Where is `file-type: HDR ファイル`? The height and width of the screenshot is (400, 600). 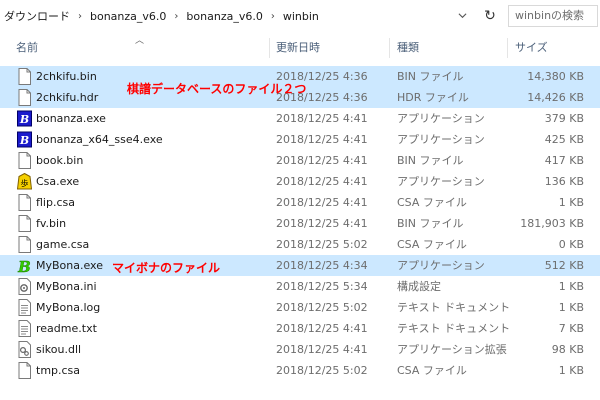 file-type: HDR ファイル is located at coordinates (433, 97).